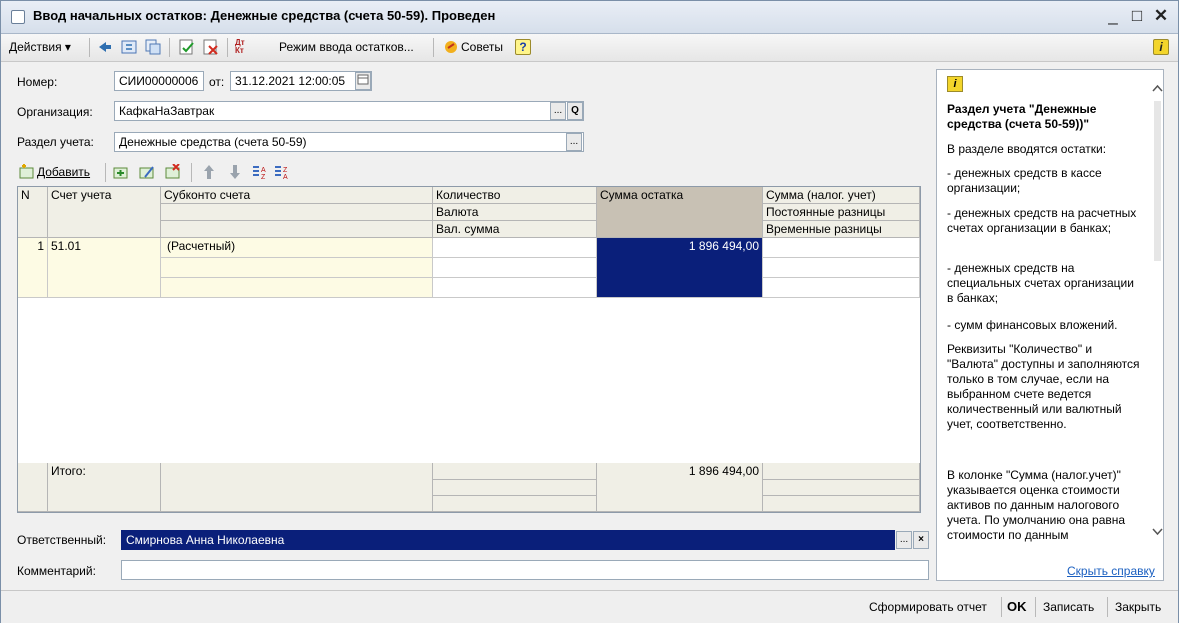 This screenshot has height=623, width=1179. What do you see at coordinates (349, 142) in the screenshot?
I see `section-field: Денежные средства (счета 50-59)` at bounding box center [349, 142].